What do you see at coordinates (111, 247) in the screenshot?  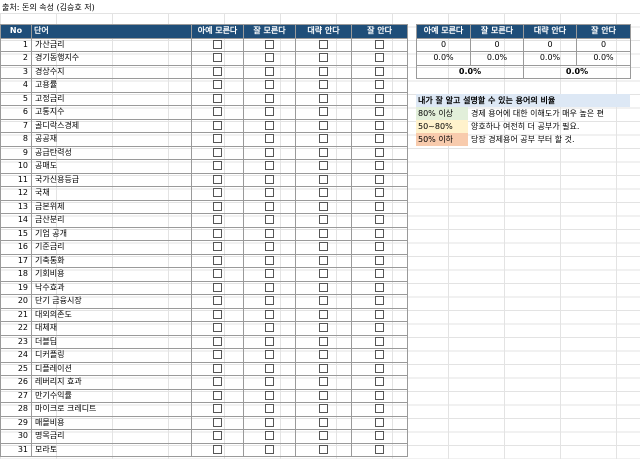 I see `word-cell: 기준금리` at bounding box center [111, 247].